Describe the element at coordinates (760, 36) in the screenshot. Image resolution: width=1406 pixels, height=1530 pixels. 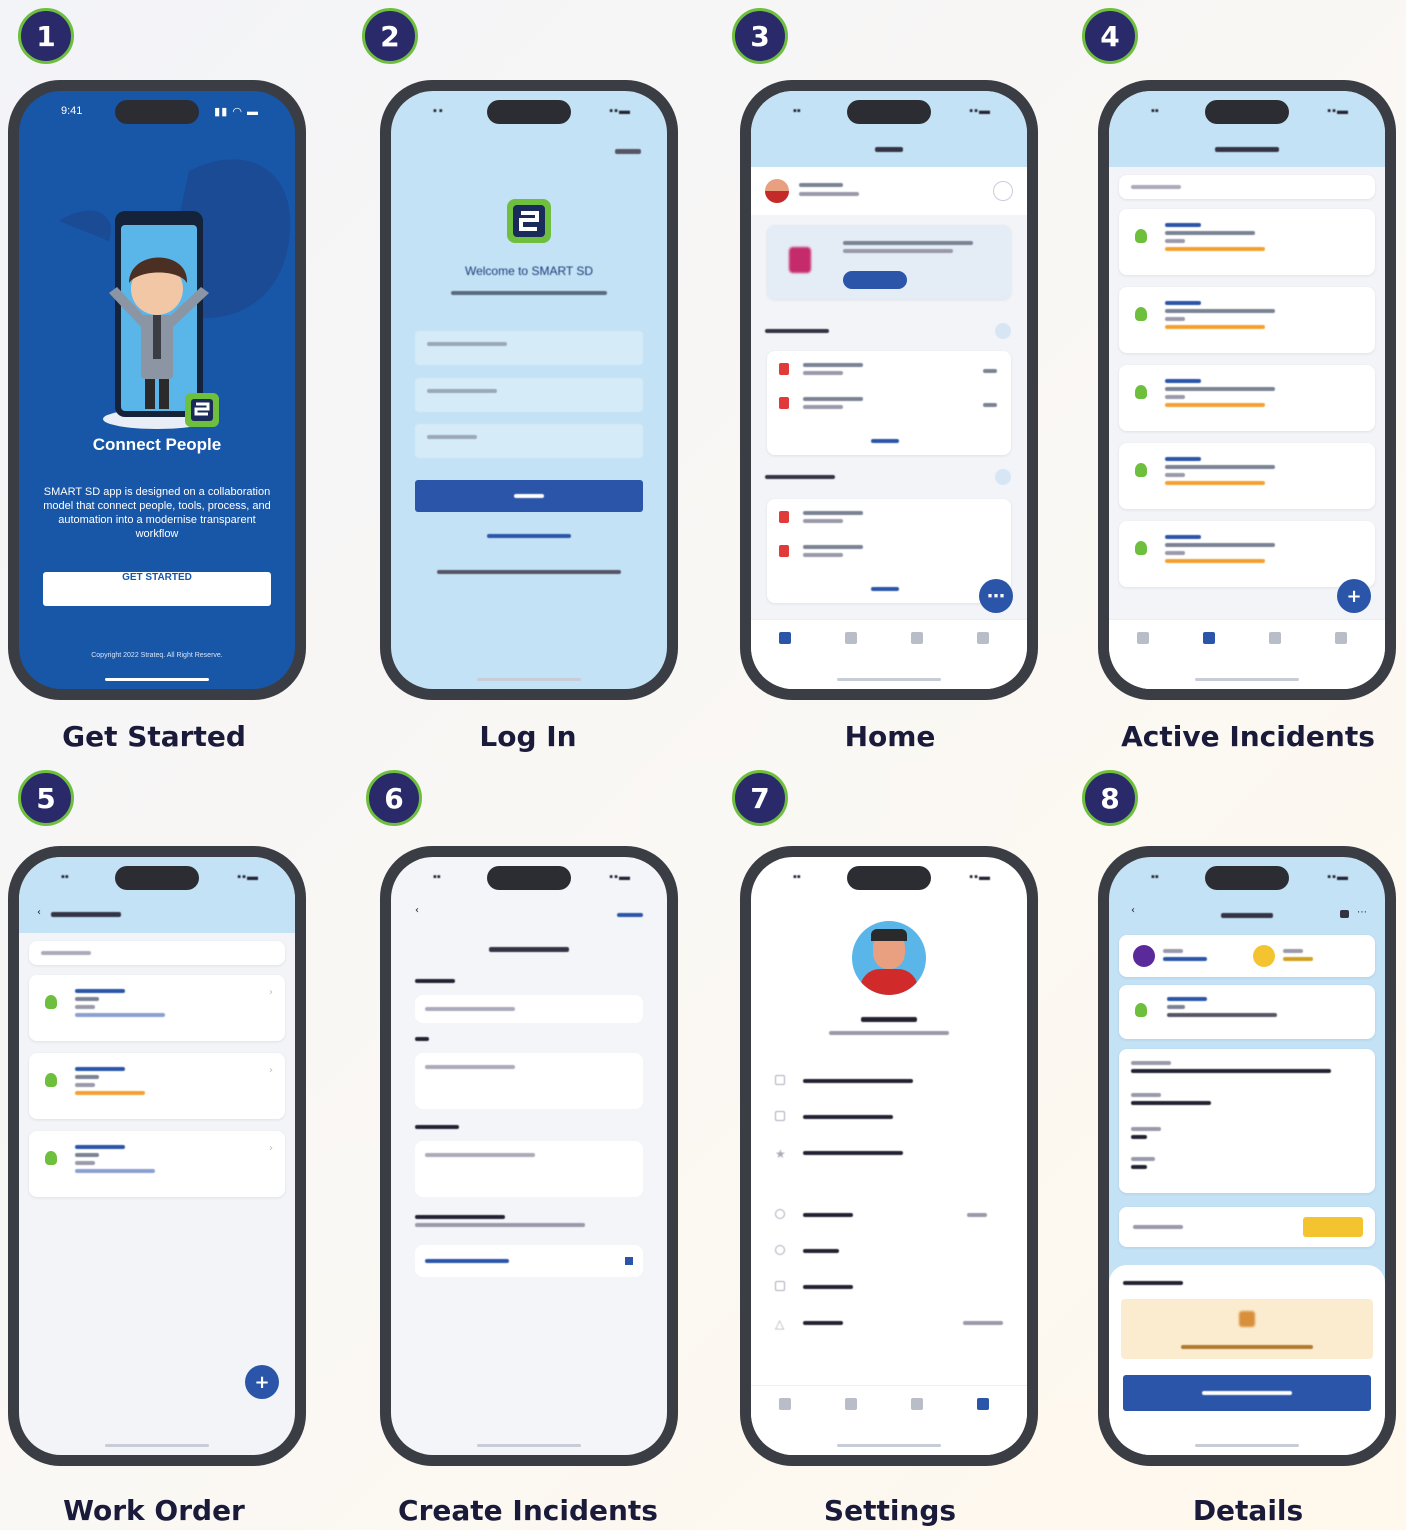
I see `step-badge-3: 3` at that location.